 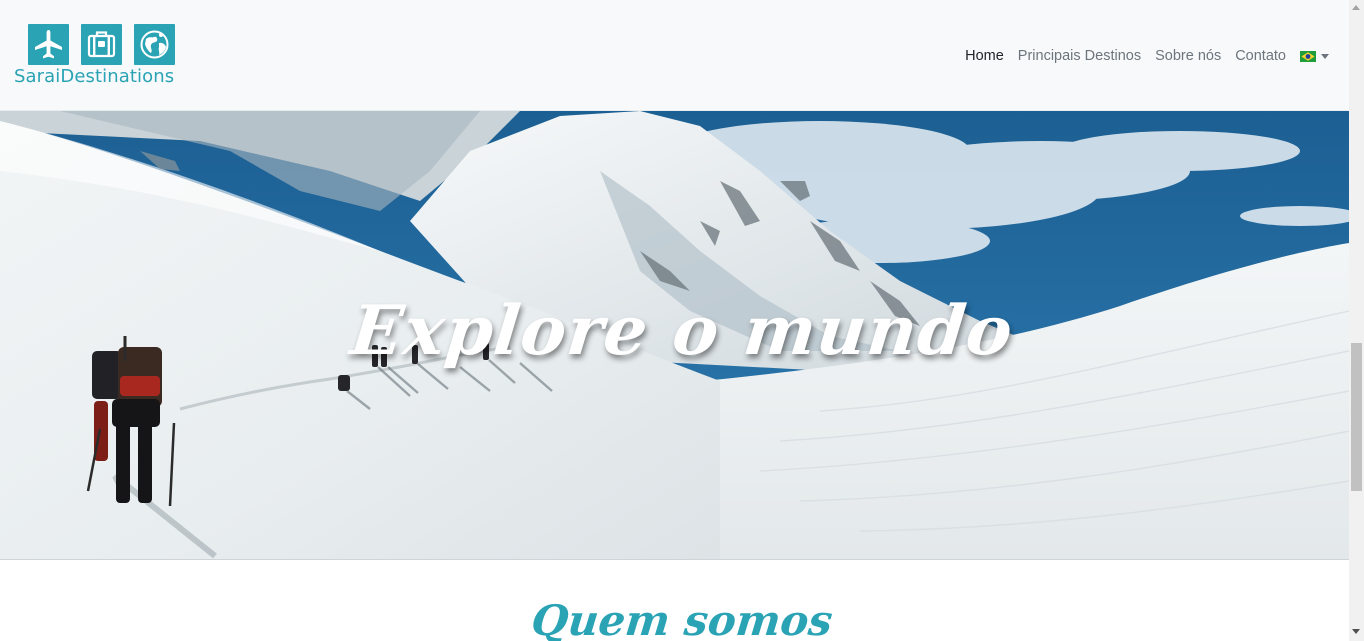 What do you see at coordinates (1260, 56) in the screenshot?
I see `nav-item-contato: Contato` at bounding box center [1260, 56].